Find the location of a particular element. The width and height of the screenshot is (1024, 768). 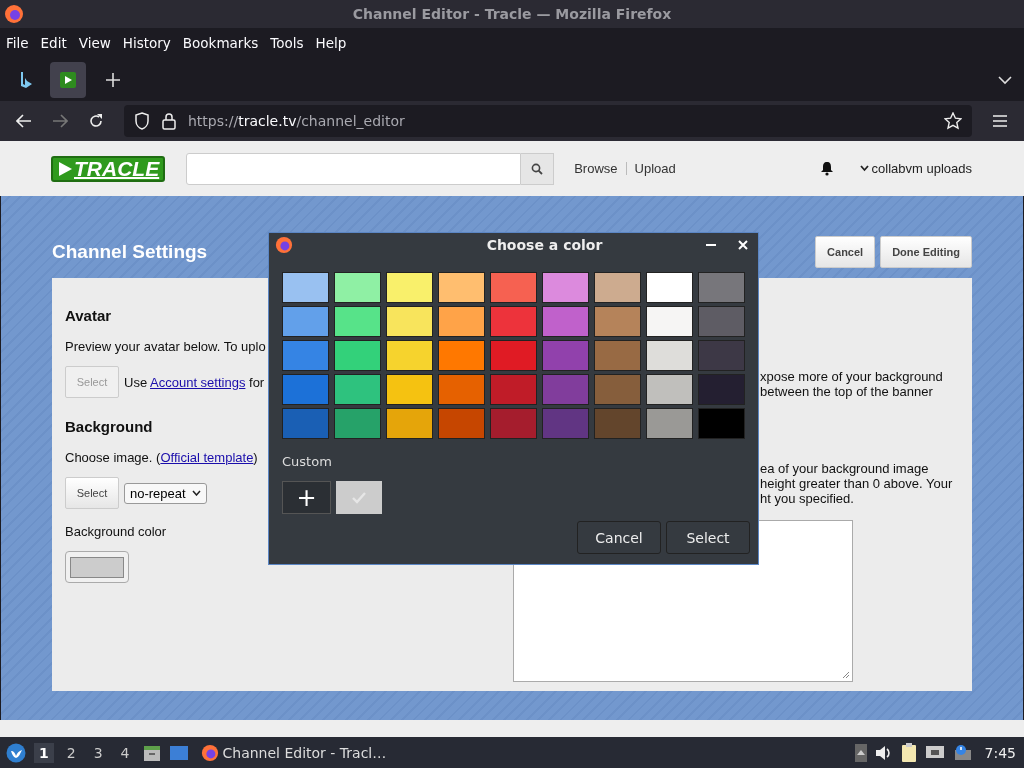

section-heading: Background is located at coordinates (109, 426).